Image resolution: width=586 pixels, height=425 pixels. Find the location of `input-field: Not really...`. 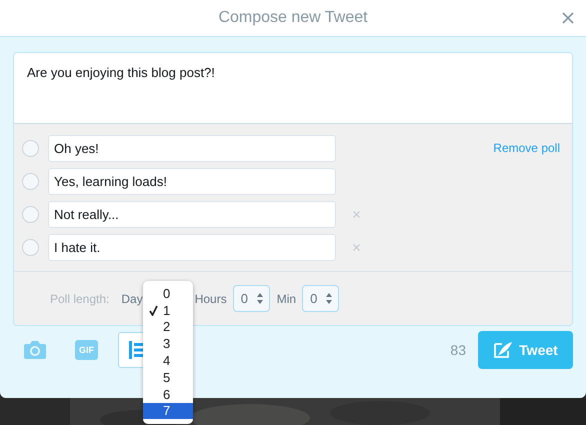

input-field: Not really... is located at coordinates (192, 214).